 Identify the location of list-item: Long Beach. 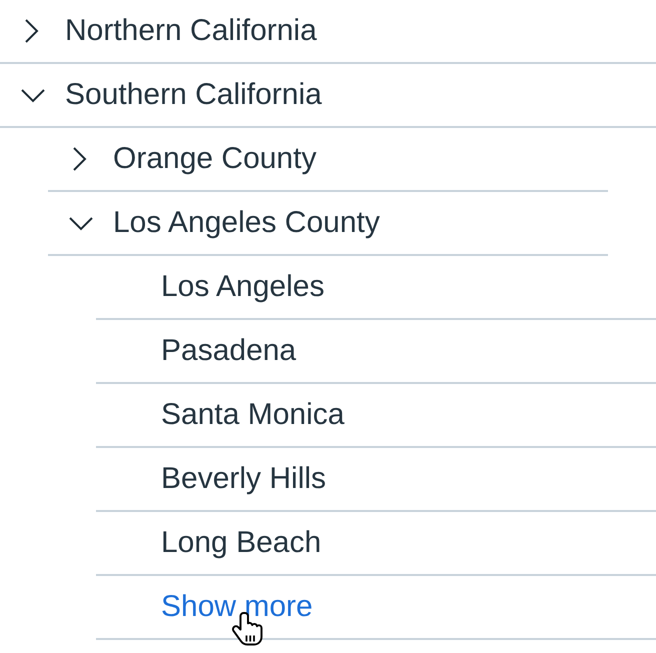
(376, 544).